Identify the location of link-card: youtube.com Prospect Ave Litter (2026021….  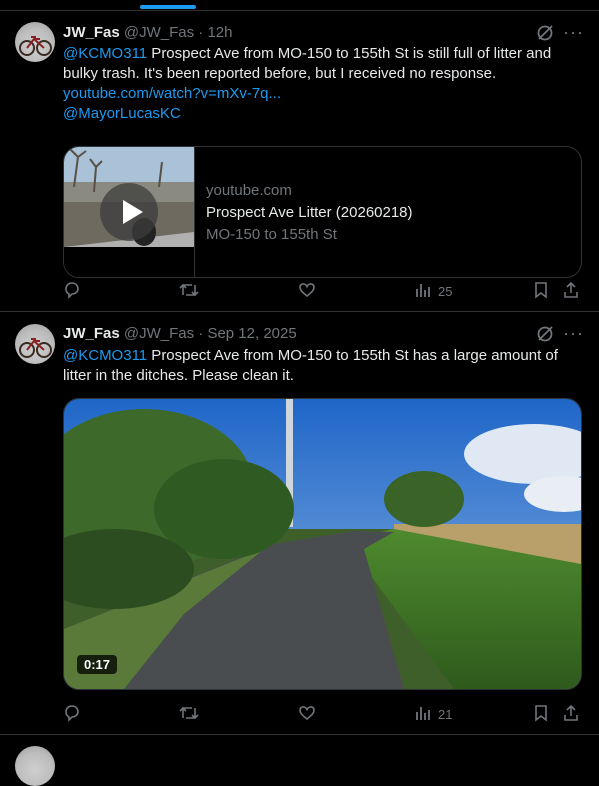
(322, 212).